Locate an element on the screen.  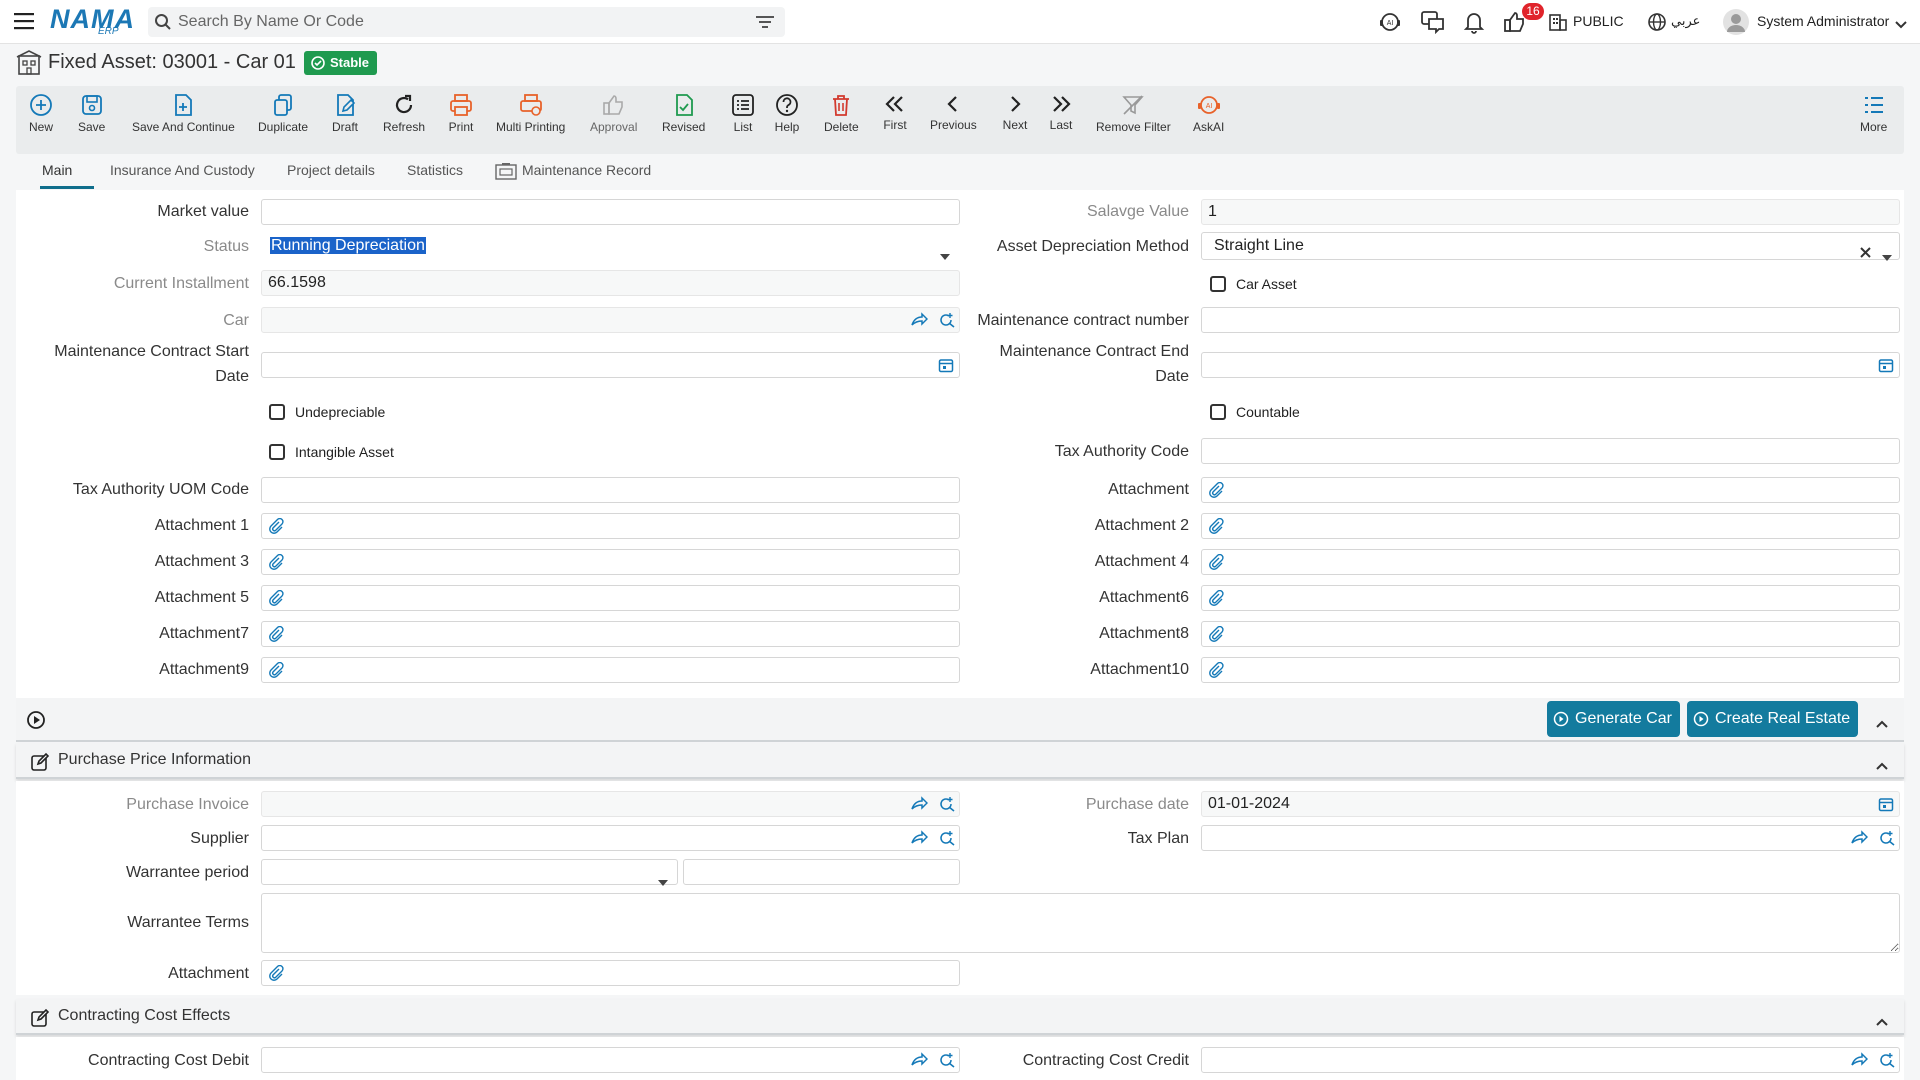
chat-icon is located at coordinates (1433, 24).